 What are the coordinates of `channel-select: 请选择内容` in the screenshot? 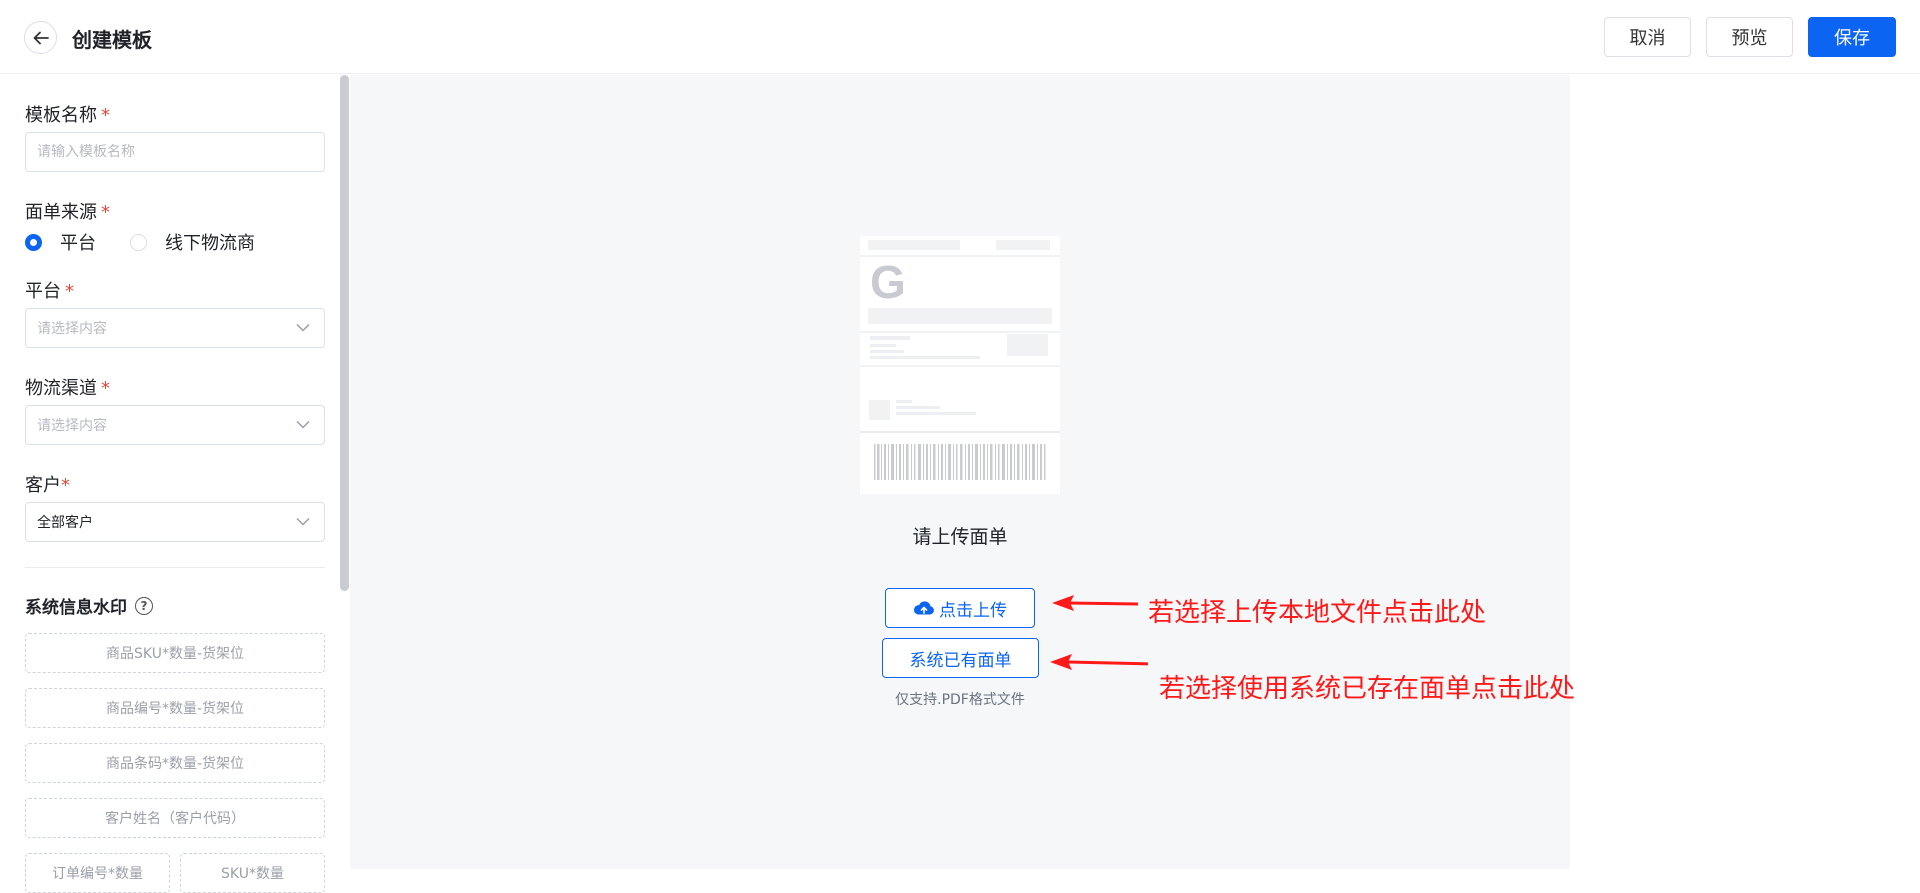 It's located at (175, 425).